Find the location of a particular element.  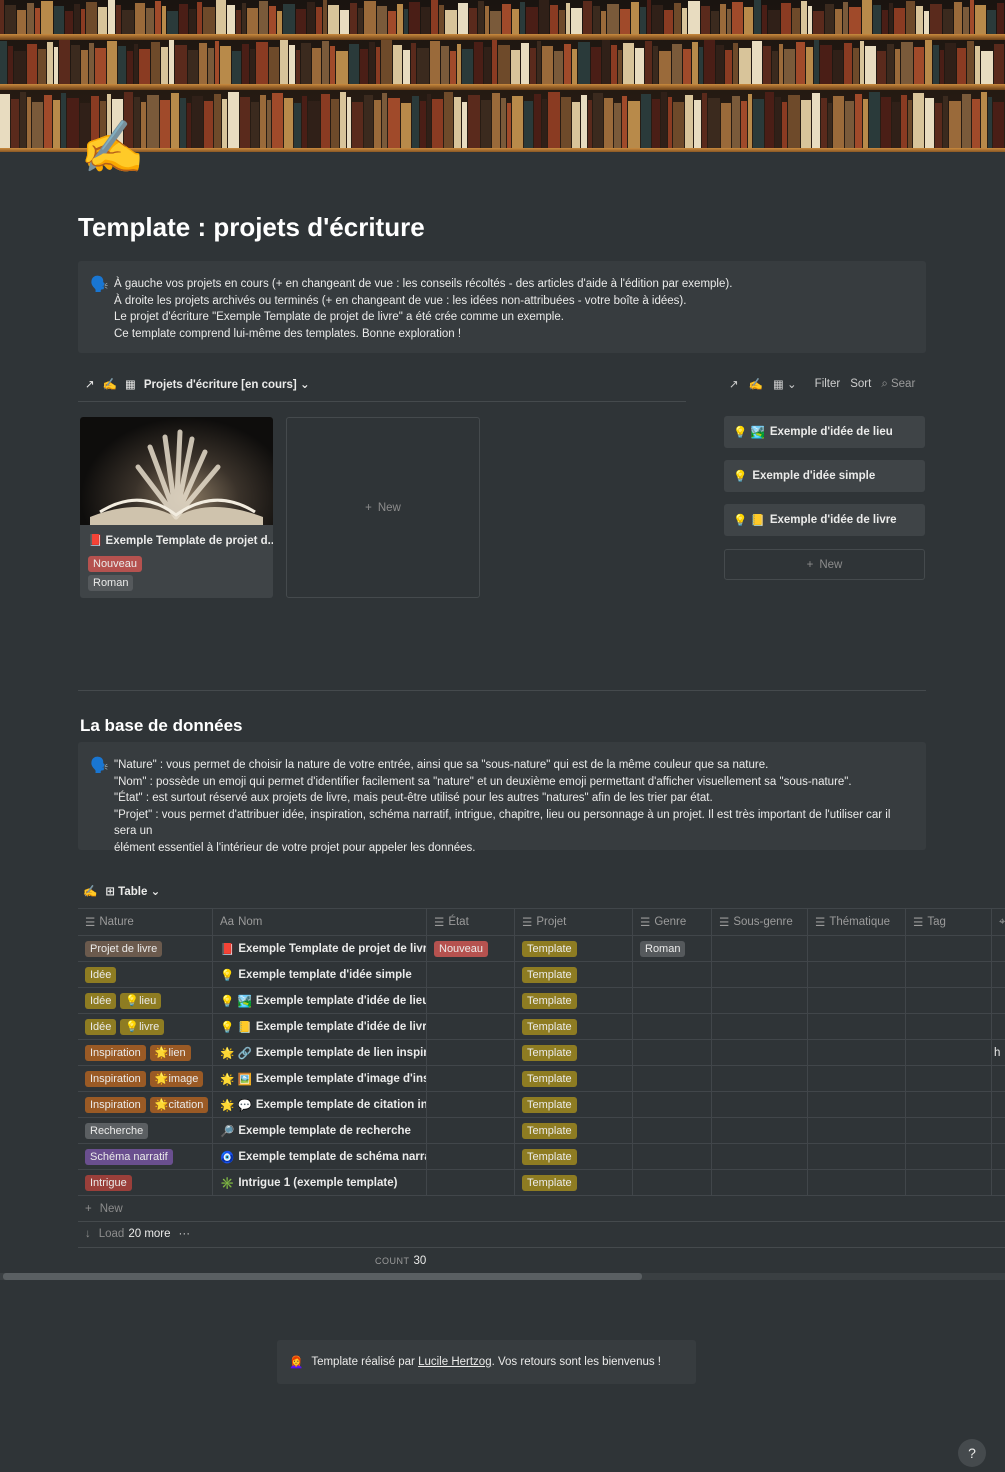

filter-button: Filter is located at coordinates (828, 384).